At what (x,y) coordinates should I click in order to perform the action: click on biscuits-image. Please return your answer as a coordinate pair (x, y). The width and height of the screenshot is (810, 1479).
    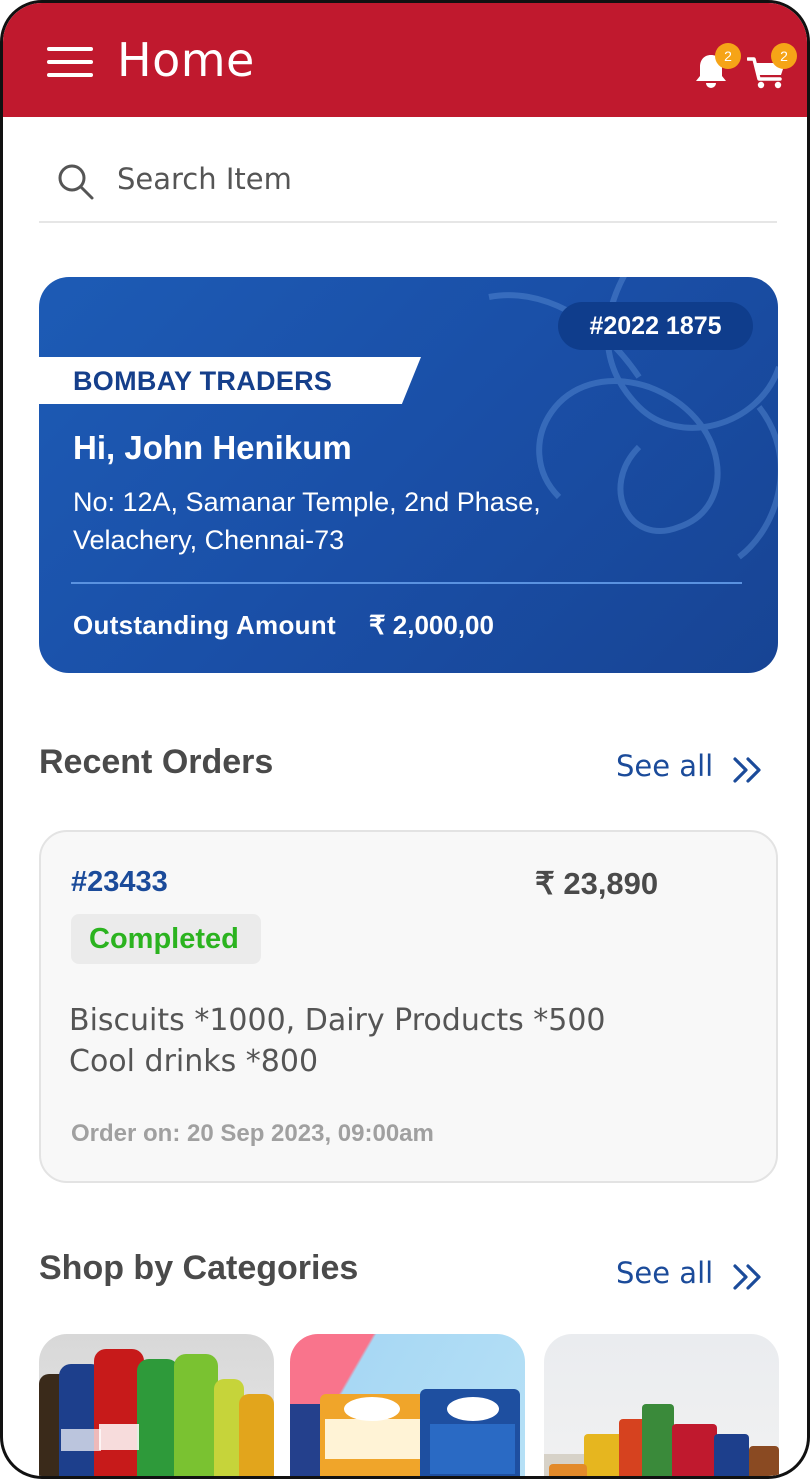
    Looking at the image, I should click on (661, 1440).